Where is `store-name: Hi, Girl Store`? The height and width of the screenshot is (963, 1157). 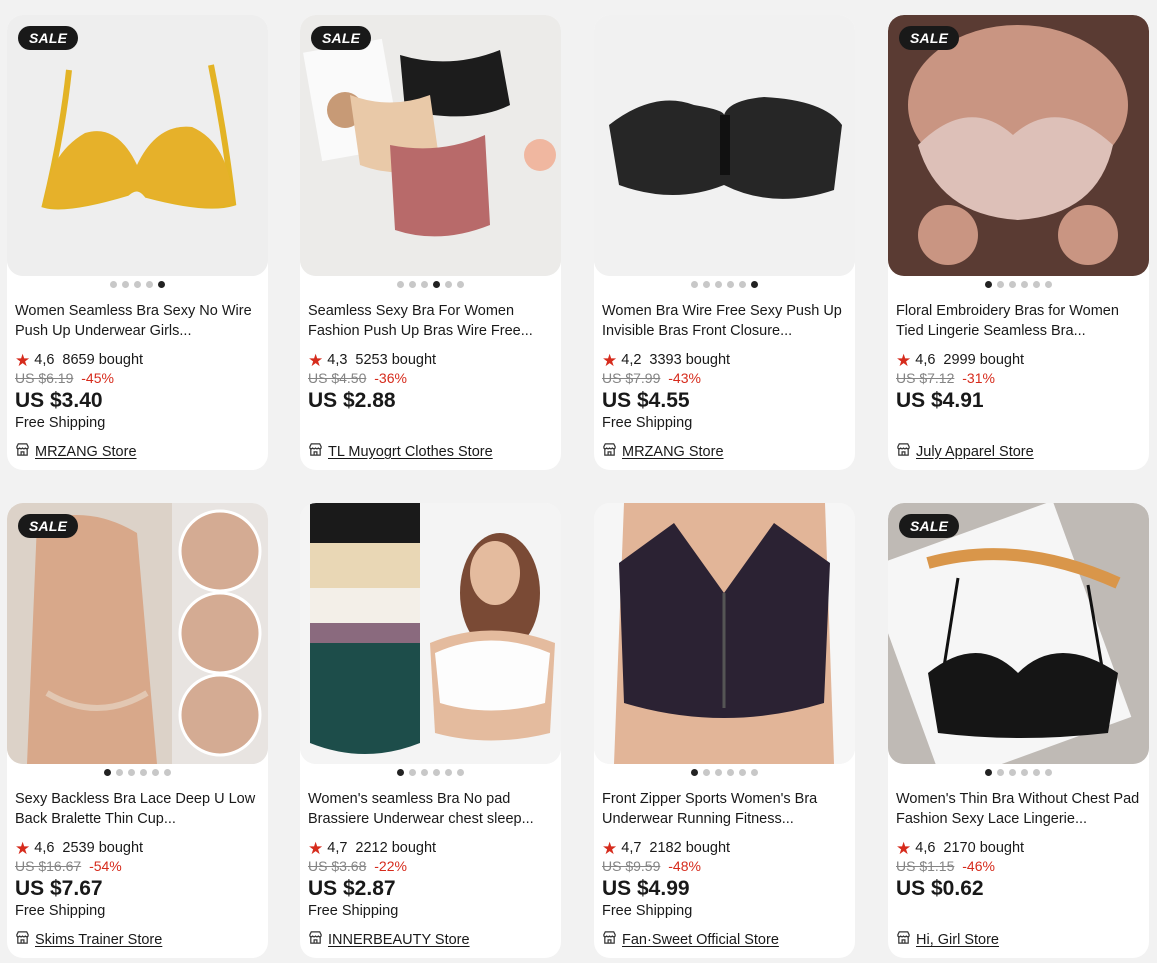
store-name: Hi, Girl Store is located at coordinates (957, 940).